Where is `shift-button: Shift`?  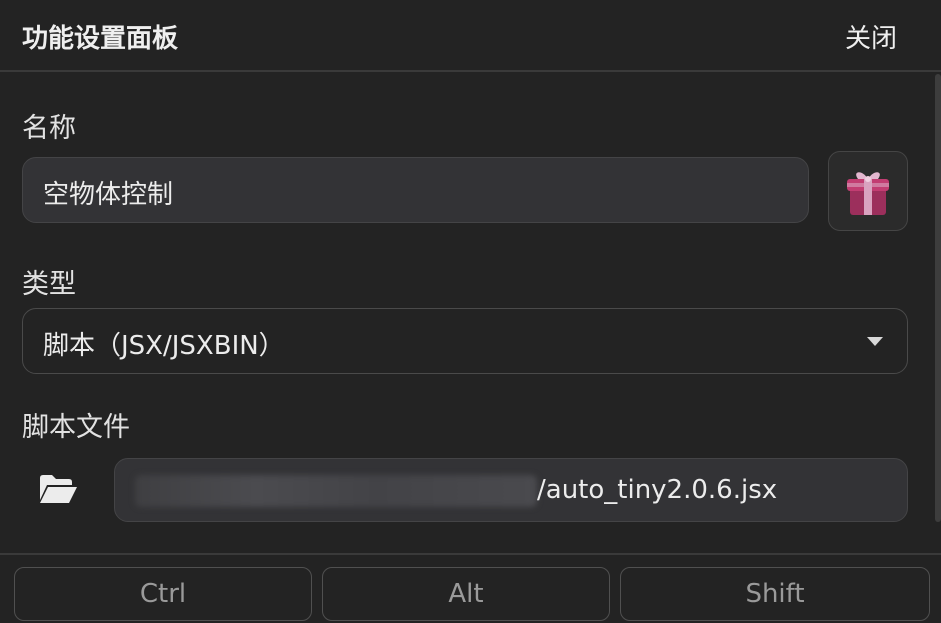 shift-button: Shift is located at coordinates (775, 594).